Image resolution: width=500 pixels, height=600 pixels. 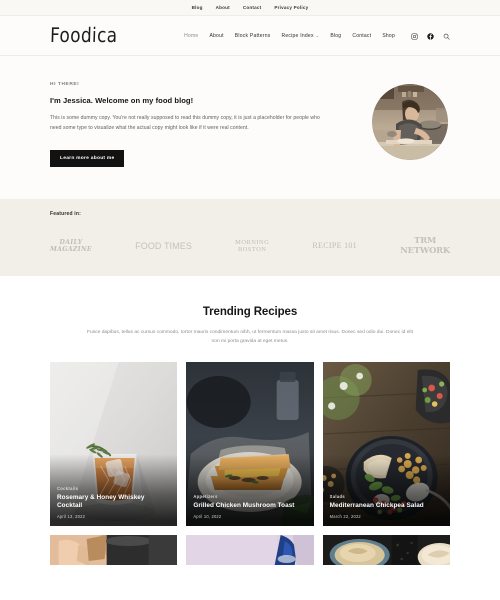 I want to click on topbar-link-about: About, so click(x=223, y=7).